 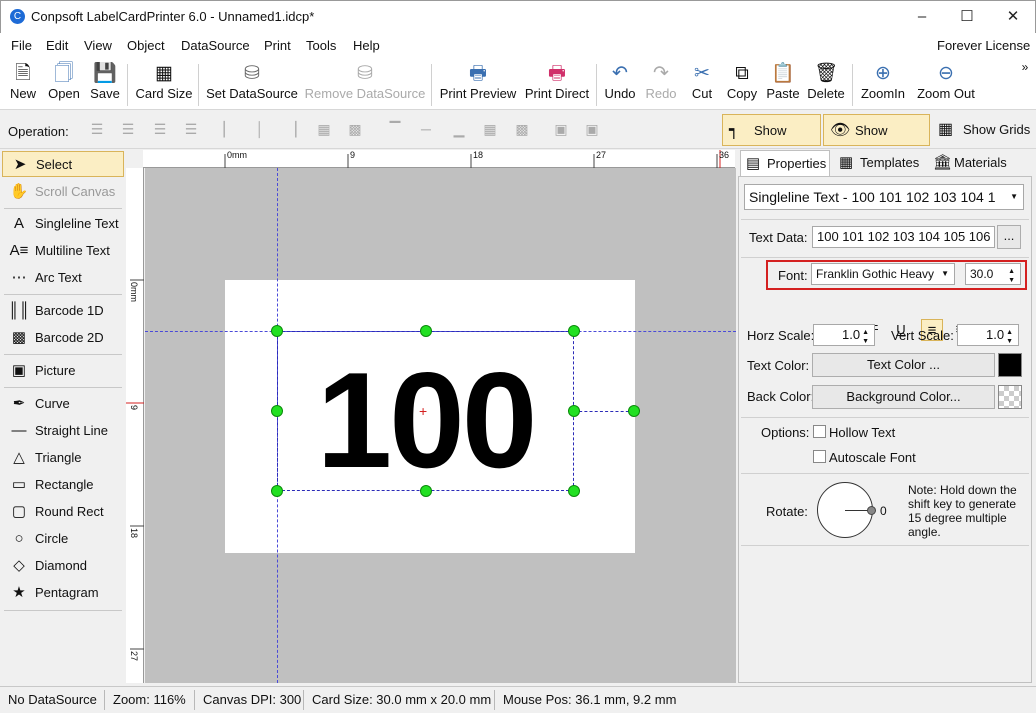 What do you see at coordinates (260, 130) in the screenshot?
I see `align-center-icon: │` at bounding box center [260, 130].